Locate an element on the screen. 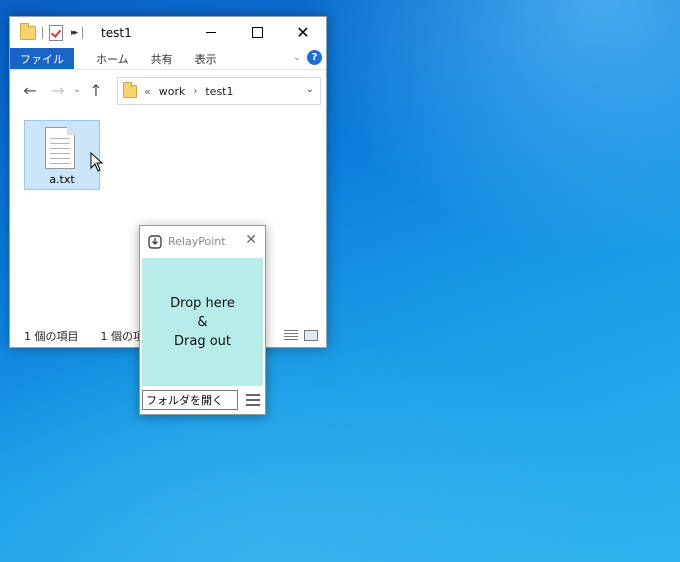 The image size is (680, 562). breadcrumb-work: work is located at coordinates (172, 91).